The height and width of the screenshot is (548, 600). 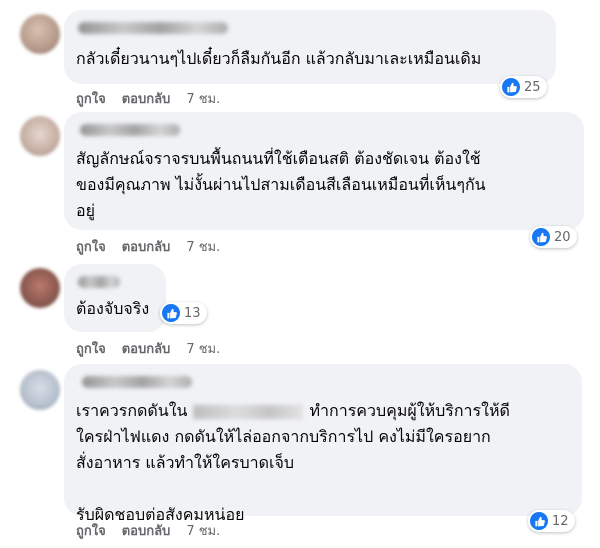 What do you see at coordinates (560, 521) in the screenshot?
I see `reaction-number: 12` at bounding box center [560, 521].